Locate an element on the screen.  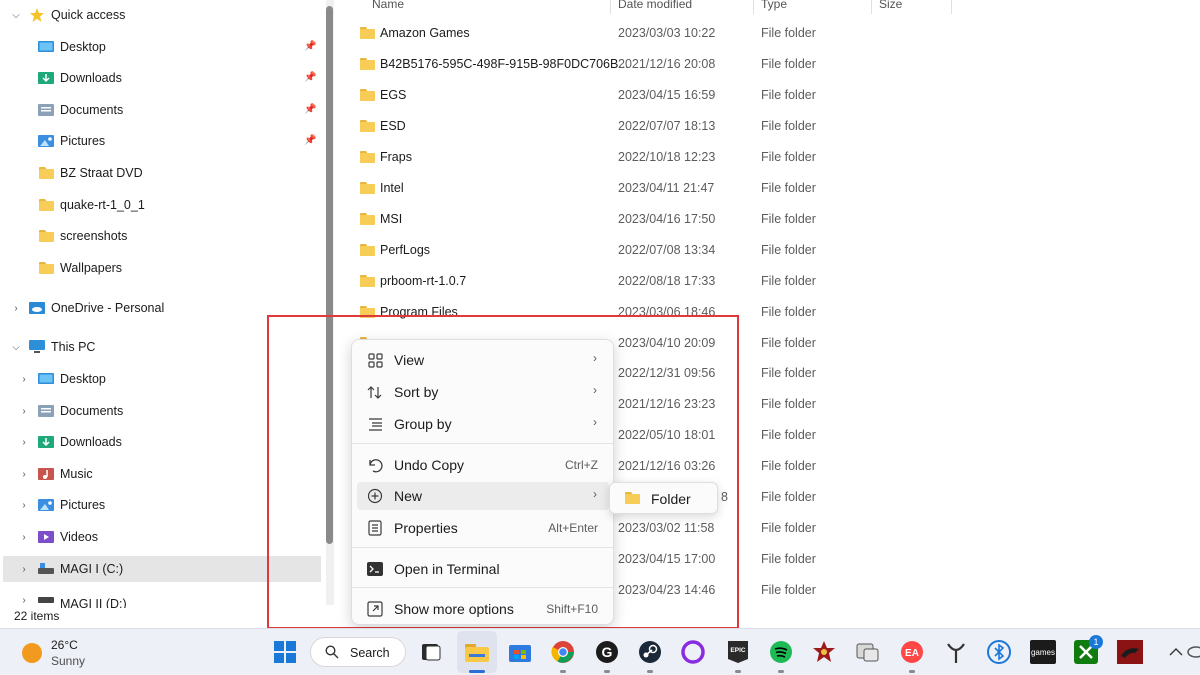
menu-item-properties: Properties Alt+Enter is located at coordinates (483, 528).